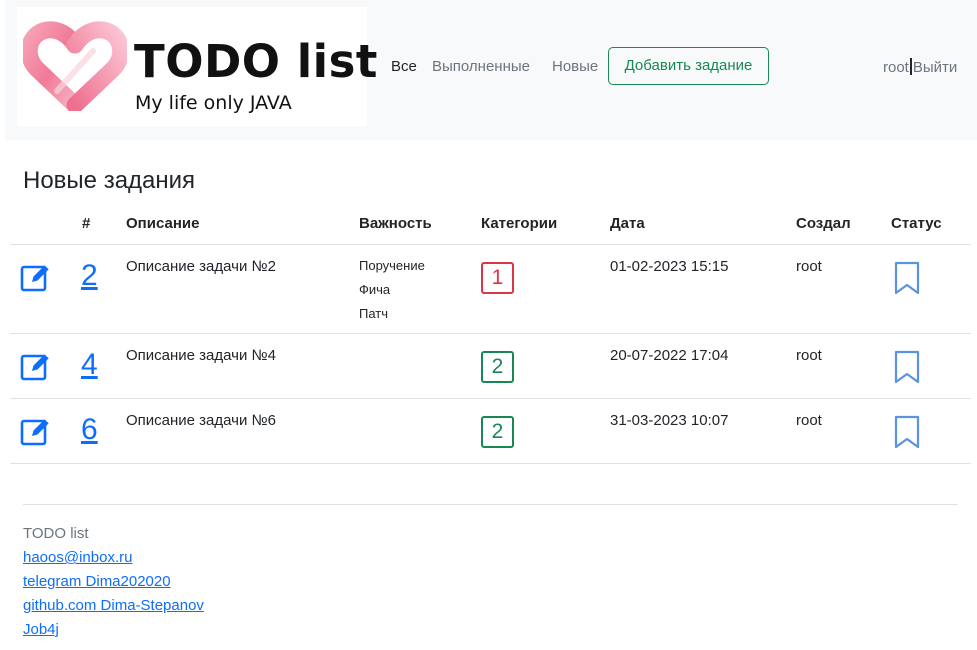 This screenshot has width=977, height=650. I want to click on footer-email-link: haoos@inbox.ru, so click(77, 557).